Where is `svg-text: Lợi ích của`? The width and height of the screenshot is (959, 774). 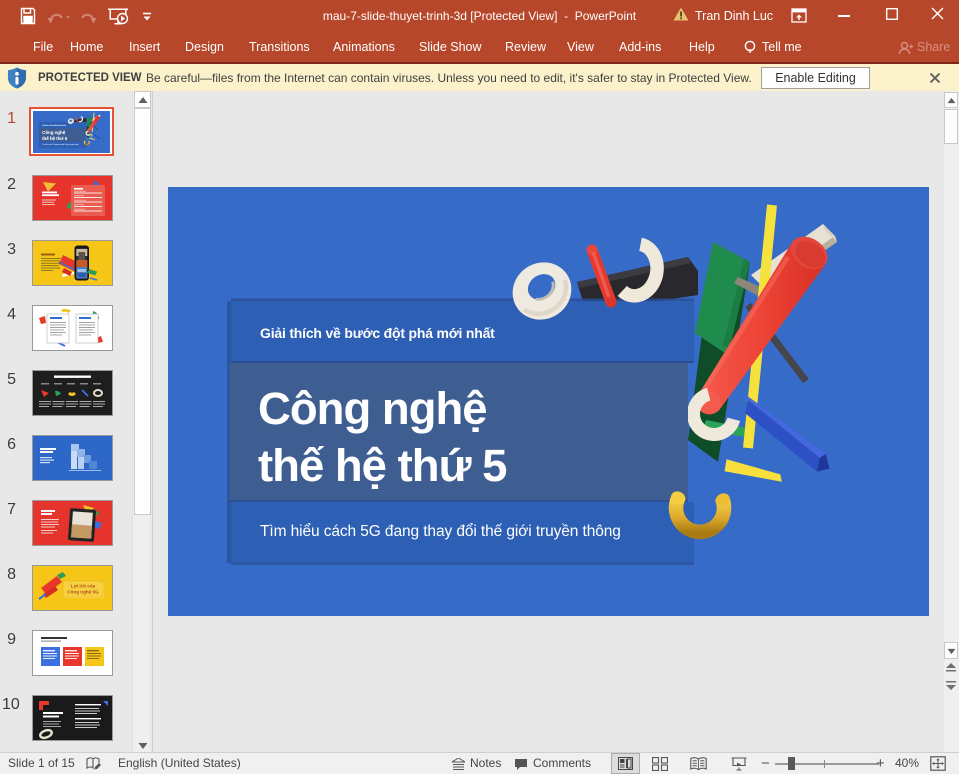 svg-text: Lợi ích của is located at coordinates (83, 586).